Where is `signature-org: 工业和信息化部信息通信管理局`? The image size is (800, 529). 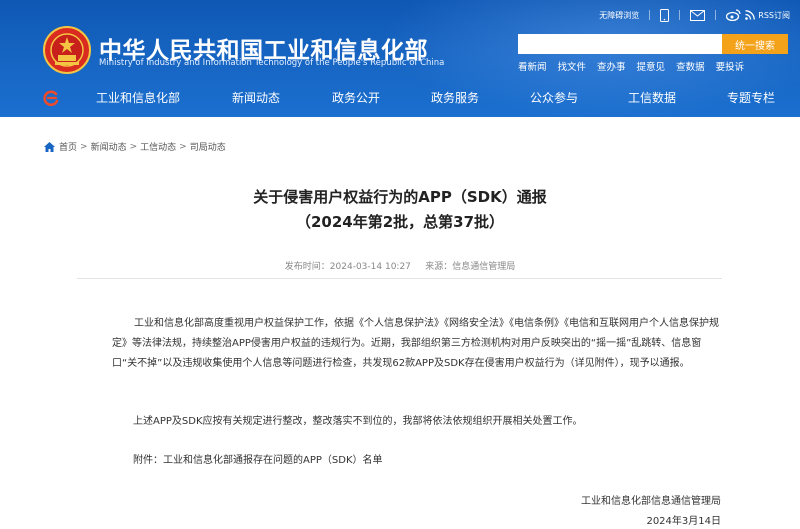
signature-org: 工业和信息化部信息通信管理局 is located at coordinates (651, 501).